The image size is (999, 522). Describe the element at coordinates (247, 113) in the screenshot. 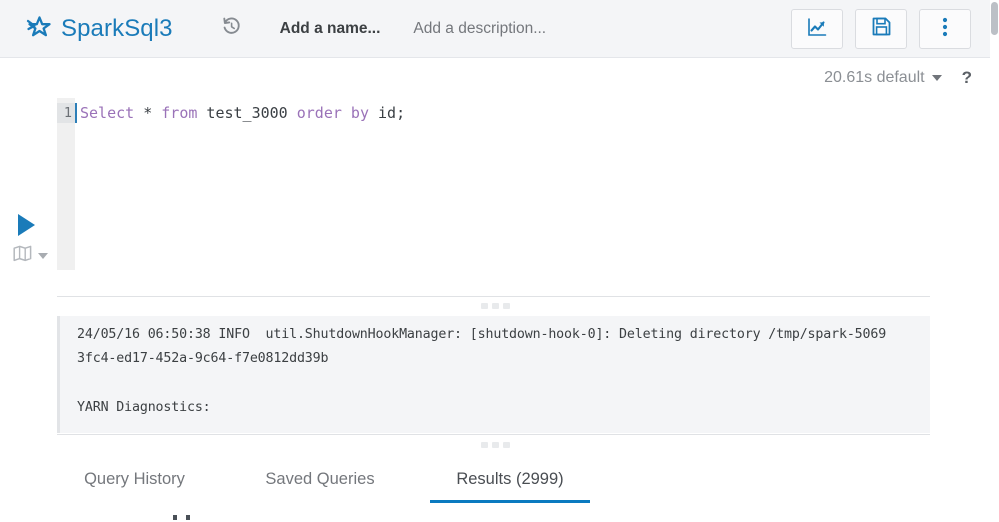

I see `sql-token-table-name: test_3000` at that location.